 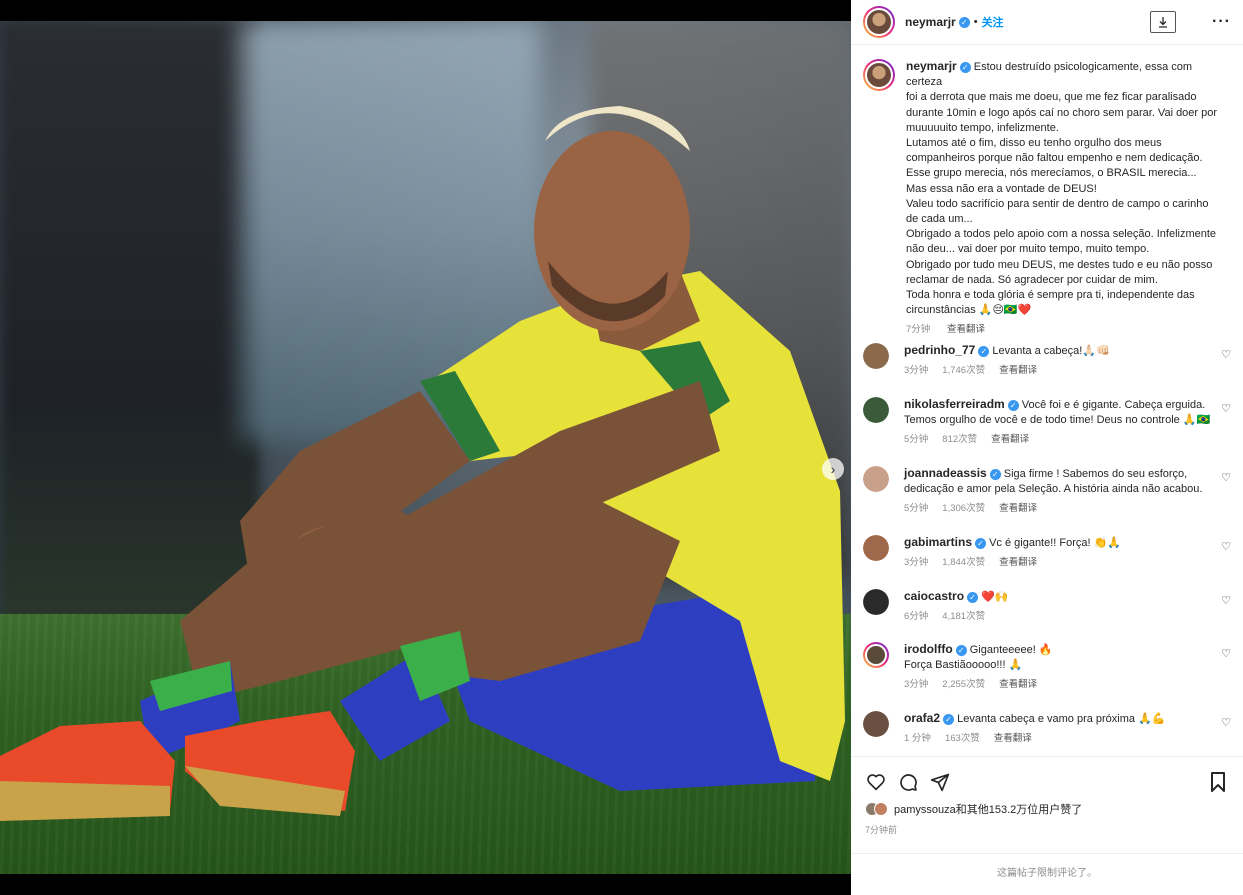 I want to click on author-avatar, so click(x=879, y=22).